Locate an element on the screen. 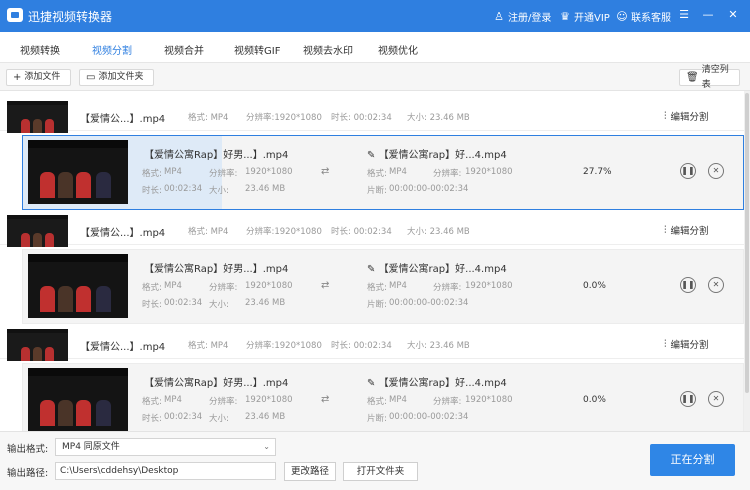  add-file-button: + 添加文件 is located at coordinates (38, 77).